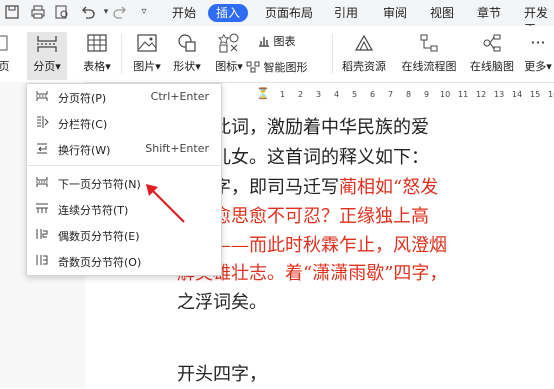  I want to click on chart-icon, so click(264, 42).